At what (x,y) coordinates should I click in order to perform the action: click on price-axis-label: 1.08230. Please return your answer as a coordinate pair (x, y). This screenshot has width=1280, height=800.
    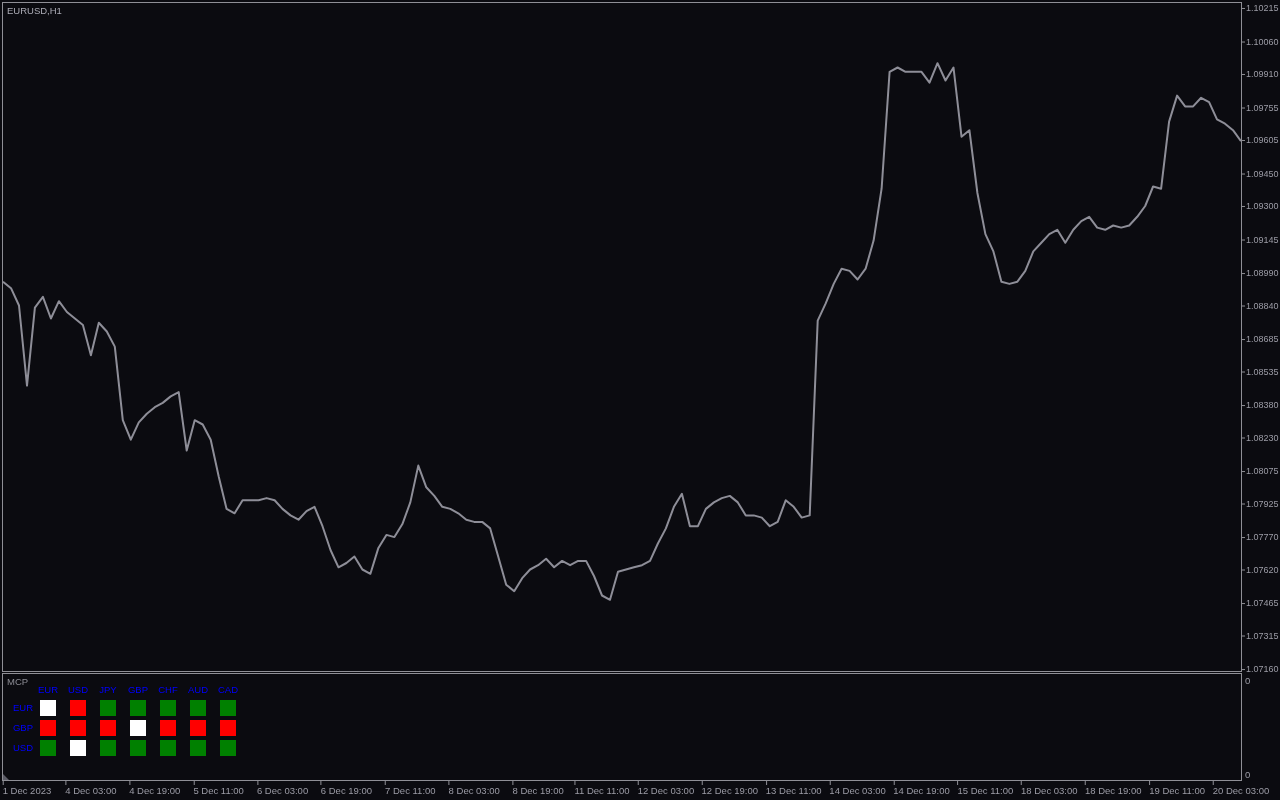
    Looking at the image, I should click on (1262, 437).